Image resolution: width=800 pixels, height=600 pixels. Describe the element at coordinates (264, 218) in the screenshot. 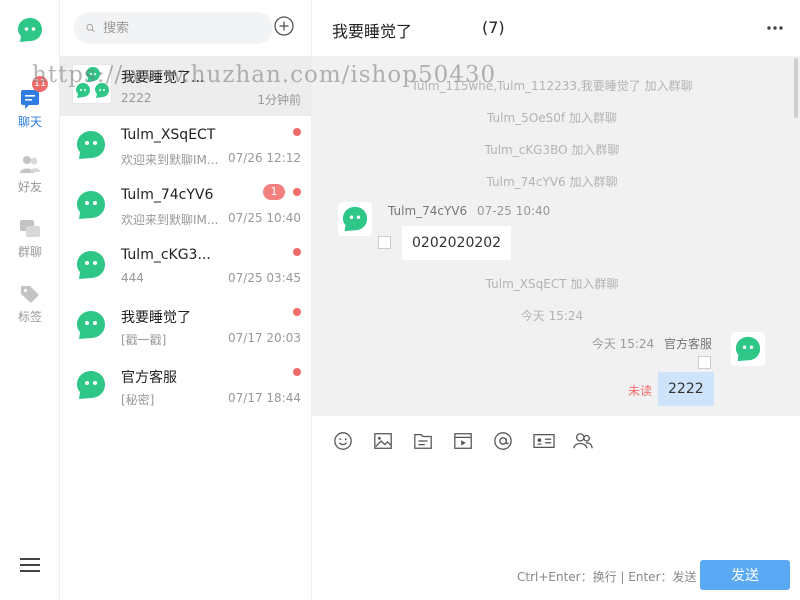

I see `conversation-time: 07/25 10:40` at that location.